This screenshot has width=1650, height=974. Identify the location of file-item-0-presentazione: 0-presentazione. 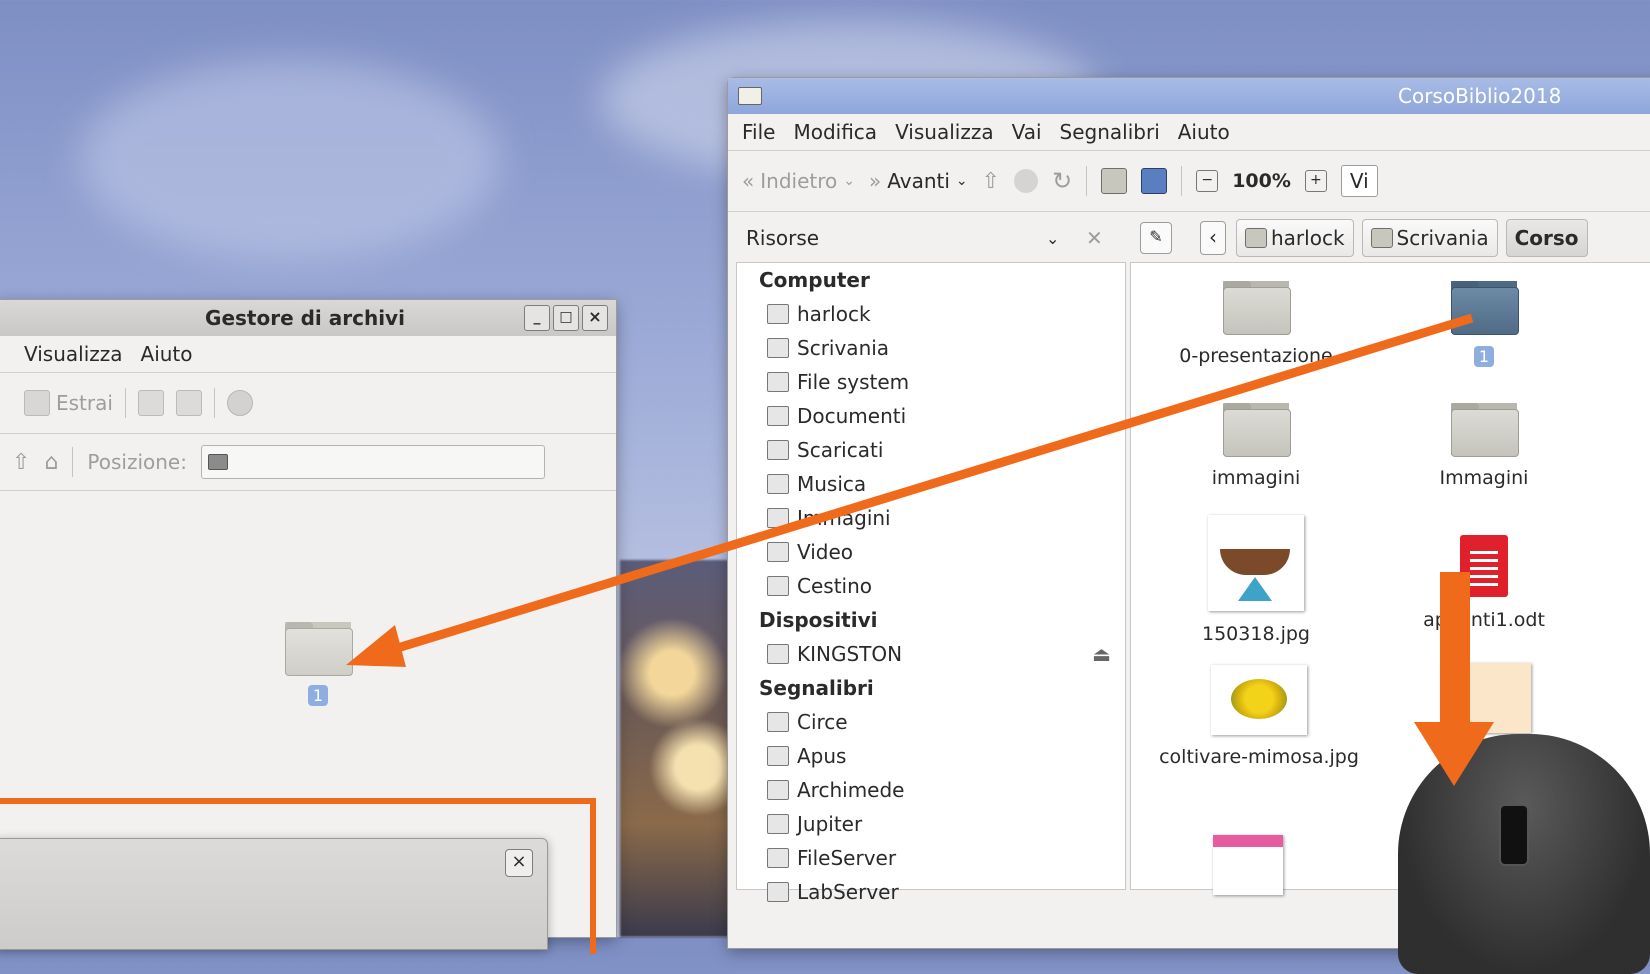
(1256, 324).